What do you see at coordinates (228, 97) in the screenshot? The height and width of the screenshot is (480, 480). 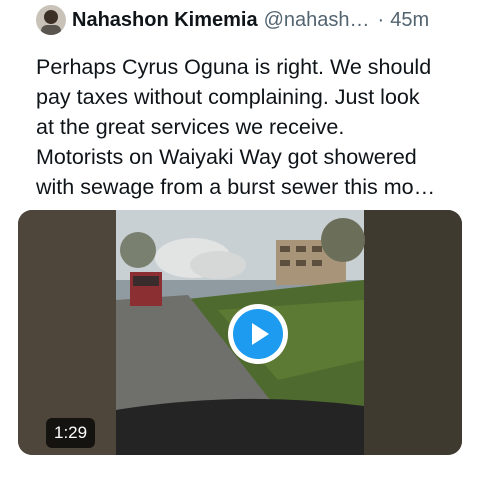 I see `tweet-text-line: pay taxes without complaining. Just look` at bounding box center [228, 97].